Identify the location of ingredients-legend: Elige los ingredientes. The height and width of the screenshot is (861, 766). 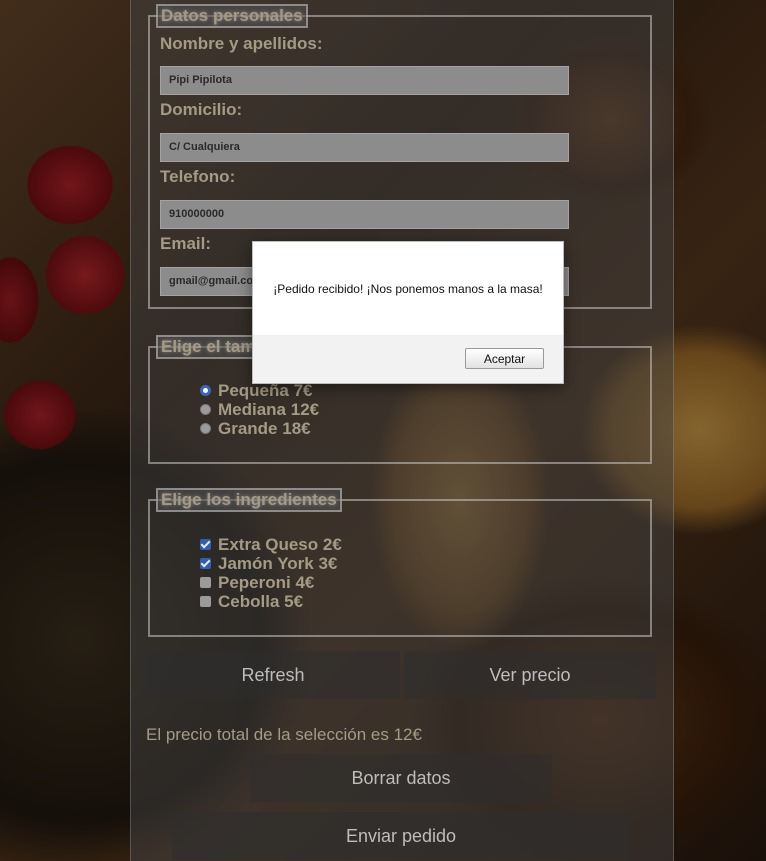
(249, 500).